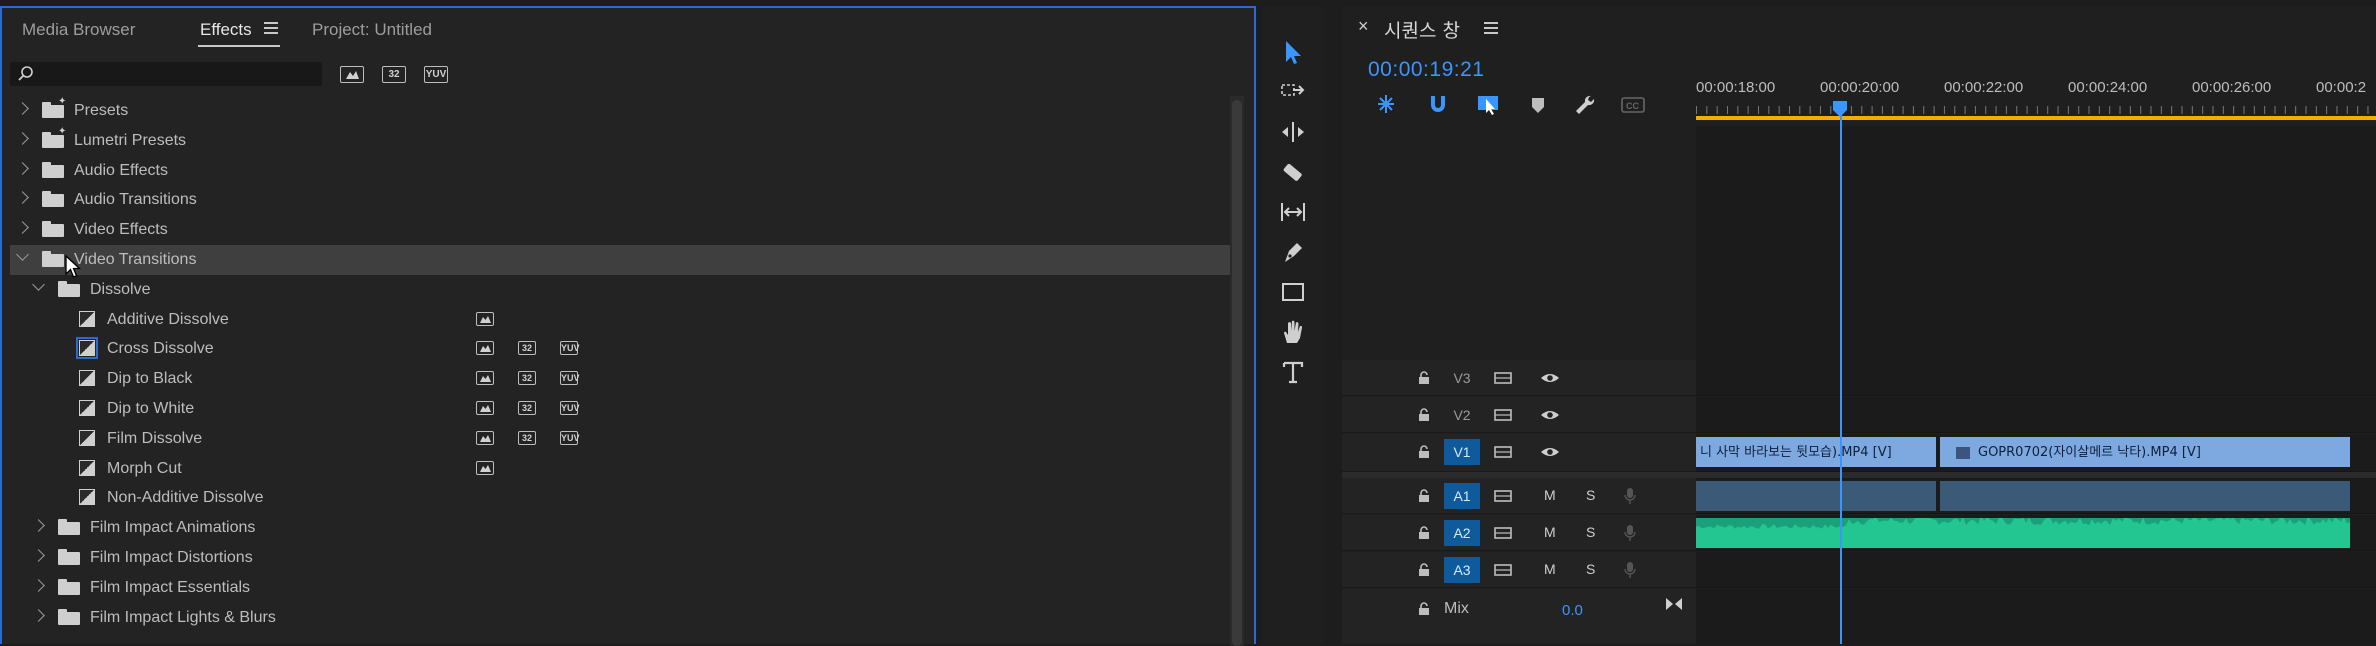  I want to click on type-tool-icon, so click(1293, 372).